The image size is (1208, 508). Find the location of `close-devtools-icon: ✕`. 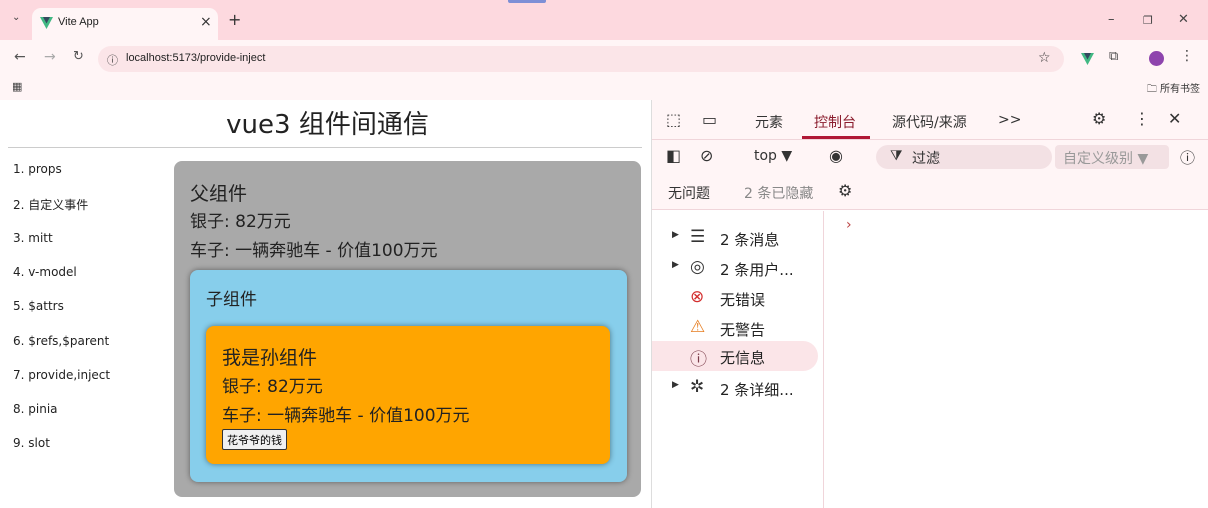

close-devtools-icon: ✕ is located at coordinates (1174, 118).